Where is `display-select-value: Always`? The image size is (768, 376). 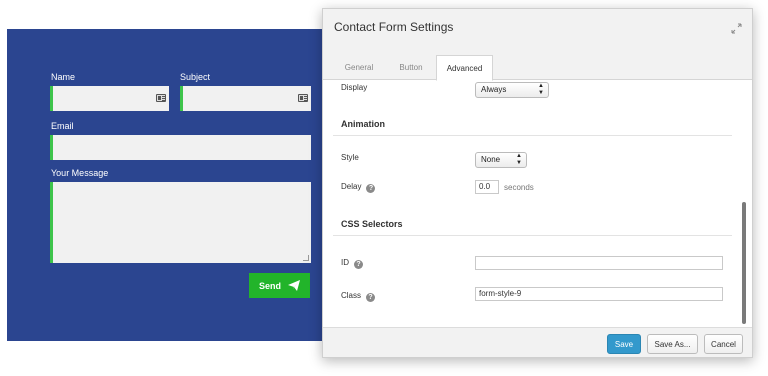 display-select-value: Always is located at coordinates (494, 89).